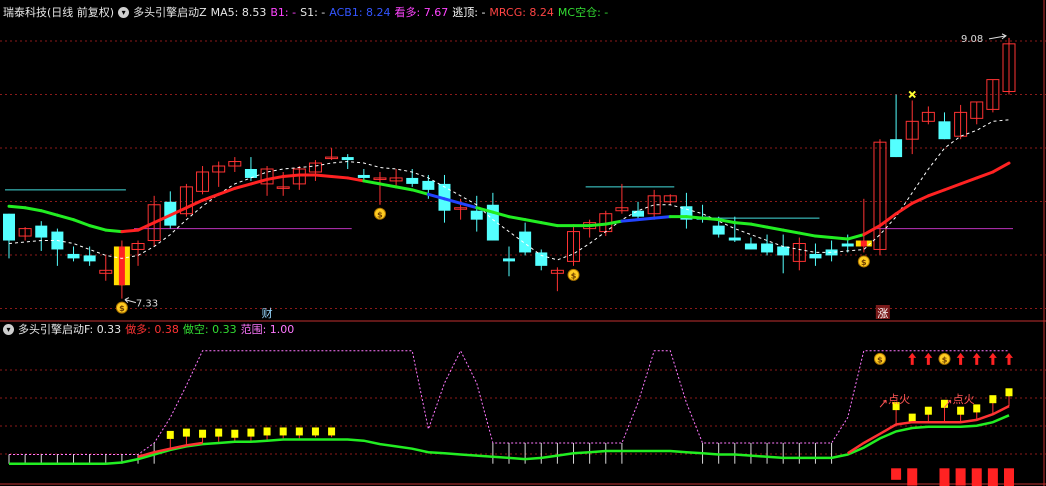 The image size is (1046, 486). What do you see at coordinates (997, 36) in the screenshot?
I see `high-arrow-icon` at bounding box center [997, 36].